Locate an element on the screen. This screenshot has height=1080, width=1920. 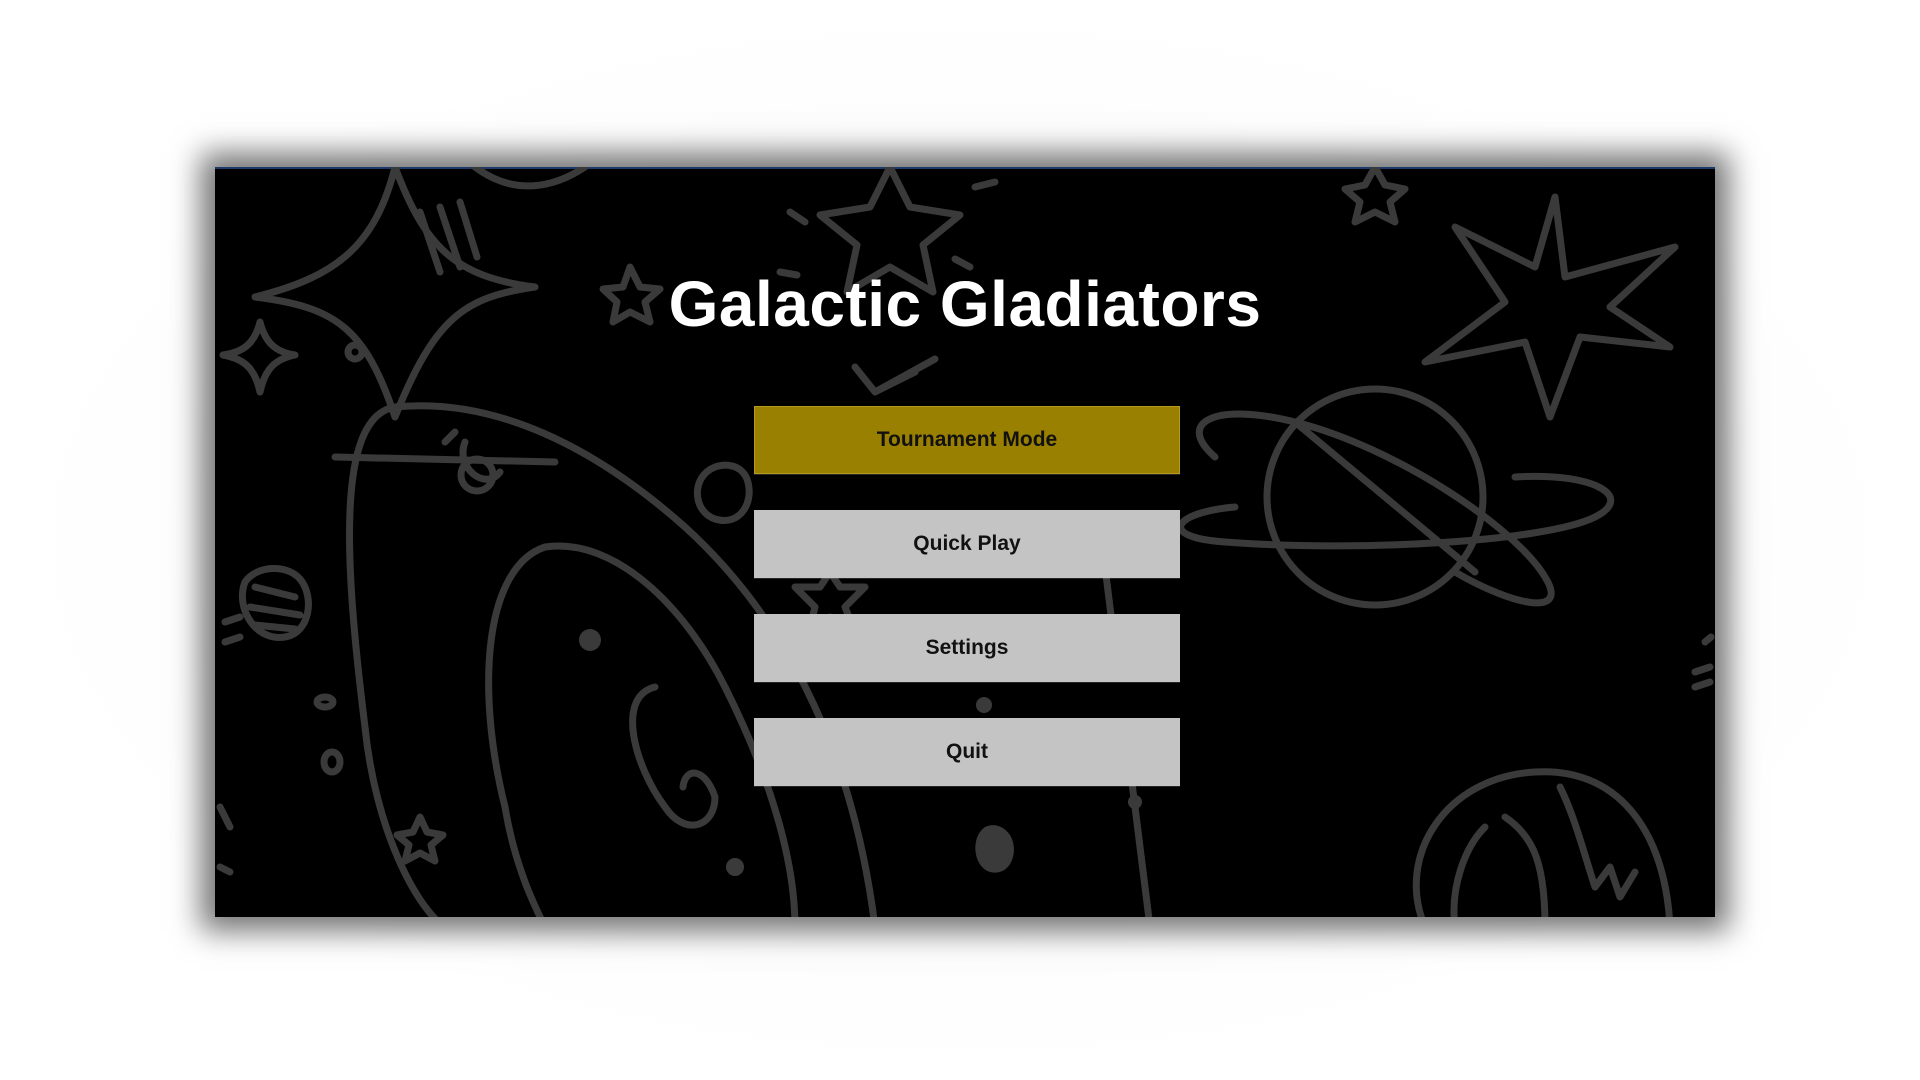
tiny-ring is located at coordinates (355, 352).